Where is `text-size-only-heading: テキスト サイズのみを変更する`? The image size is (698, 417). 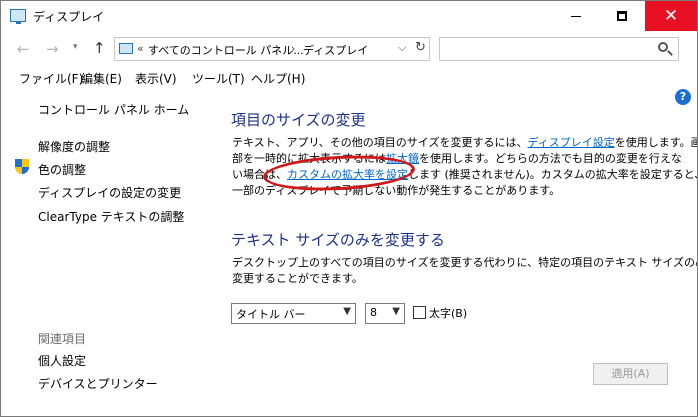
text-size-only-heading: テキスト サイズのみを変更する is located at coordinates (338, 240).